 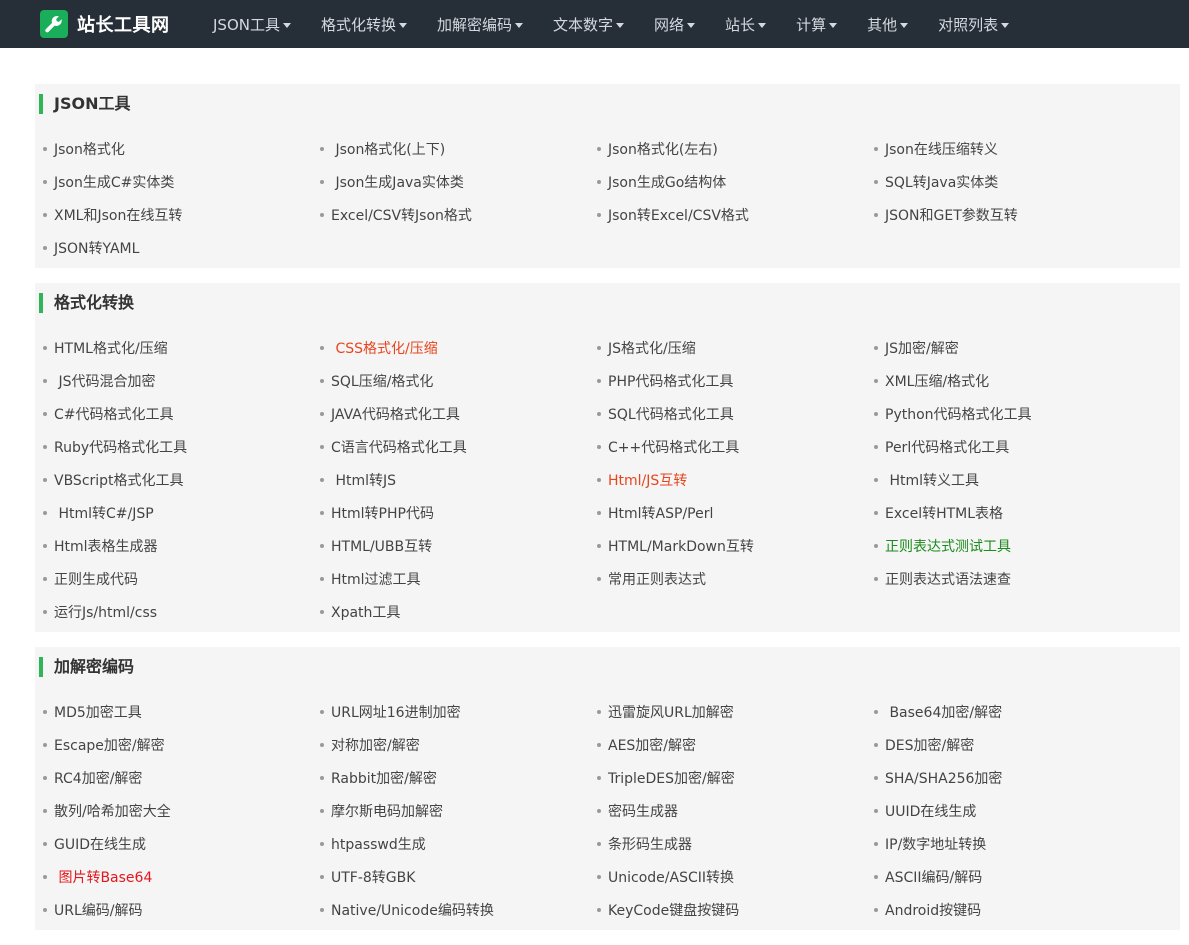 I want to click on tool-link: Json在线压缩转义, so click(x=1023, y=148).